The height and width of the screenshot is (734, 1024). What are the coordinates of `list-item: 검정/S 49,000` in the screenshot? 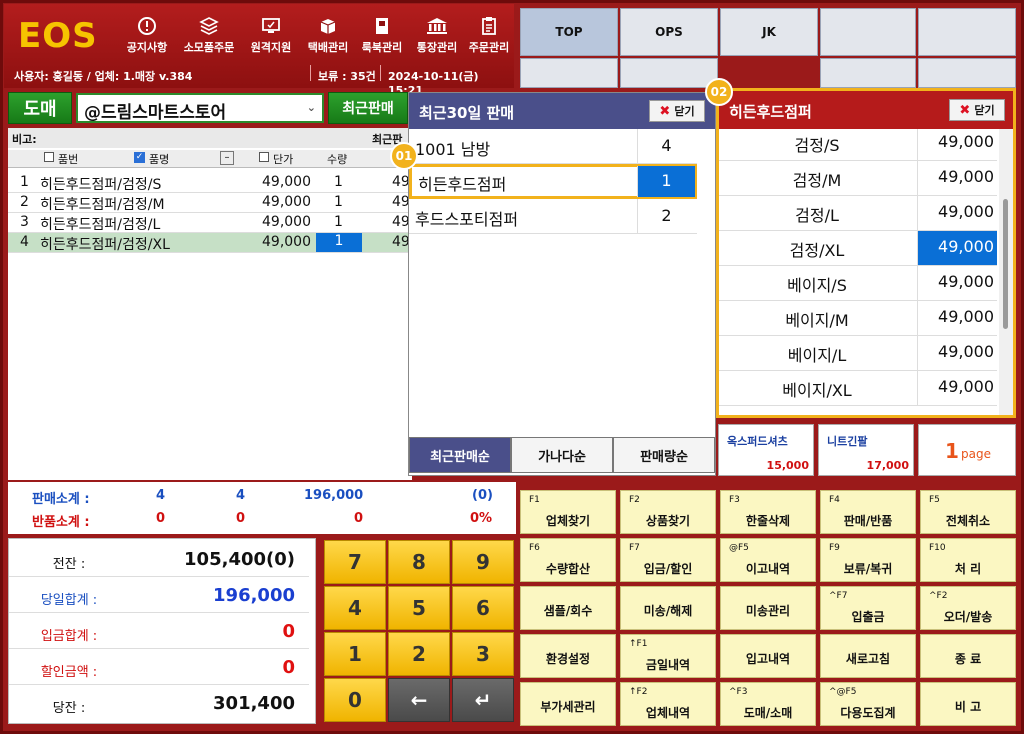 It's located at (858, 145).